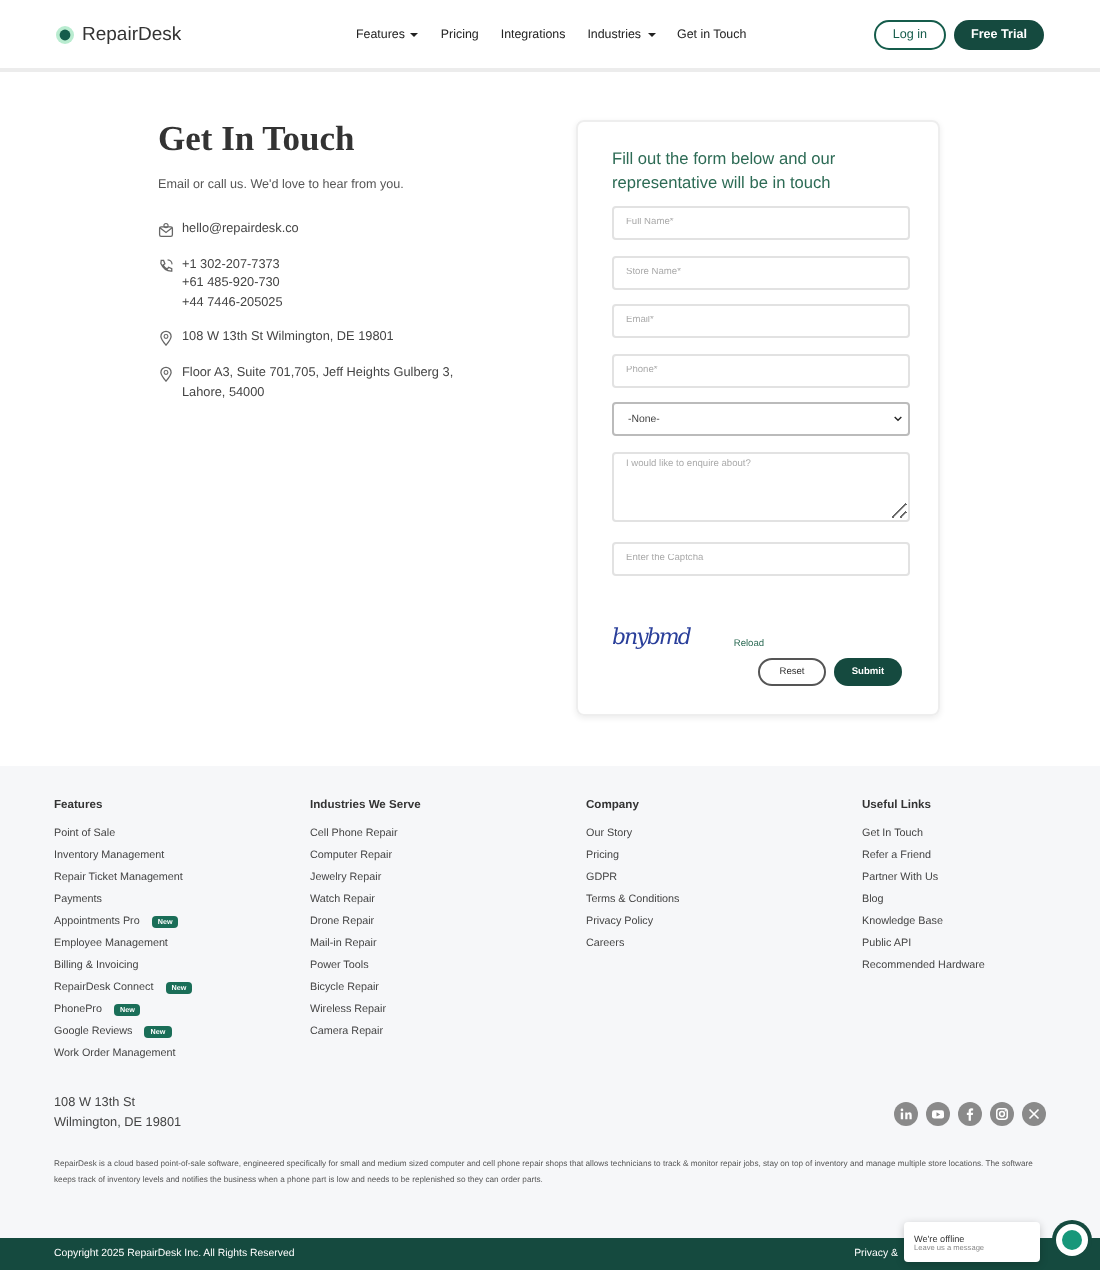 Image resolution: width=1100 pixels, height=1270 pixels. I want to click on logo-icon, so click(65, 34).